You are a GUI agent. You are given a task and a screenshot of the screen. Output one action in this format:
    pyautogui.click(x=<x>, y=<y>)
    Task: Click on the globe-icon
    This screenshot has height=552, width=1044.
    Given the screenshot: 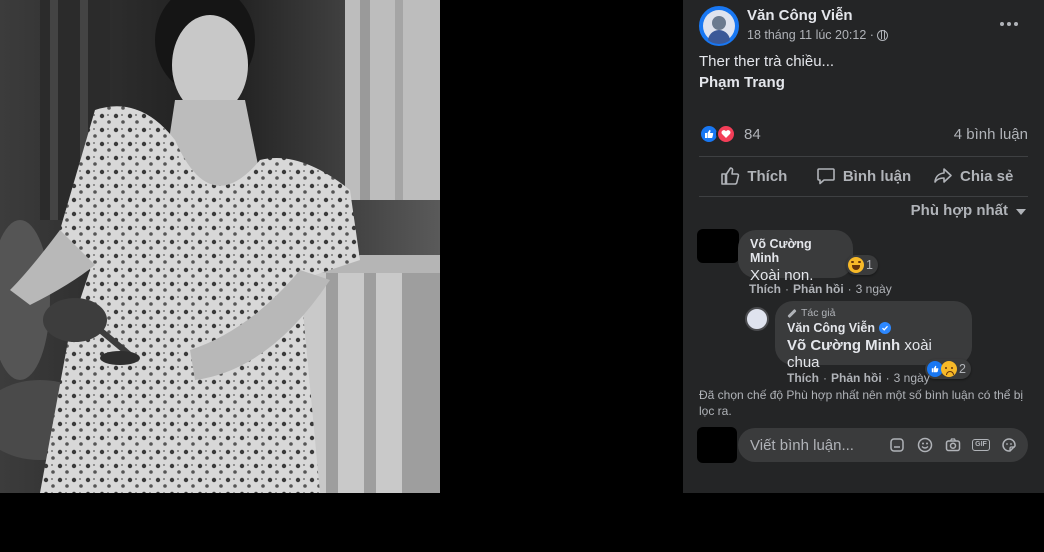 What is the action you would take?
    pyautogui.click(x=882, y=35)
    